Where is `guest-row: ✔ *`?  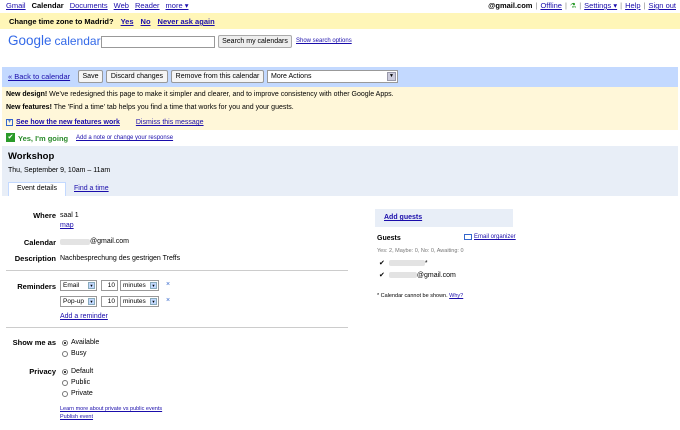
guest-row: ✔ * is located at coordinates (403, 263).